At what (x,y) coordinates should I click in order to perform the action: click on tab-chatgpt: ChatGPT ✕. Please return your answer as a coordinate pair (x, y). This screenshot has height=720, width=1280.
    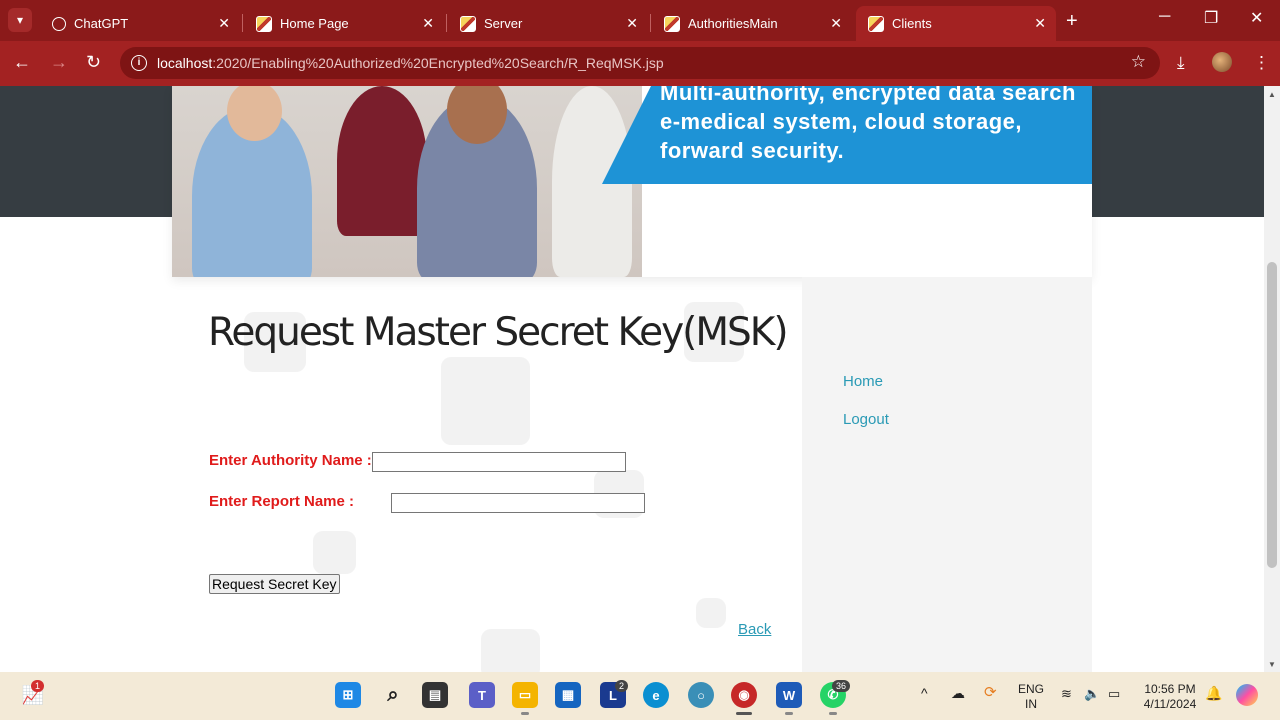
    Looking at the image, I should click on (140, 23).